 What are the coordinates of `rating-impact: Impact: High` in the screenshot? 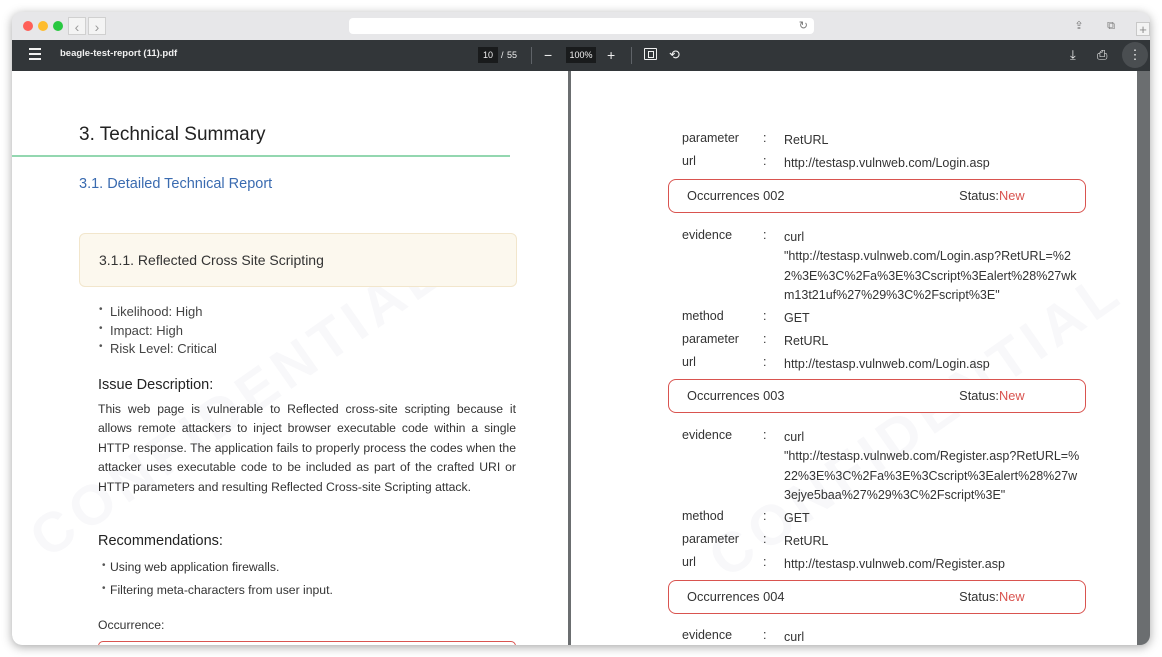 It's located at (163, 332).